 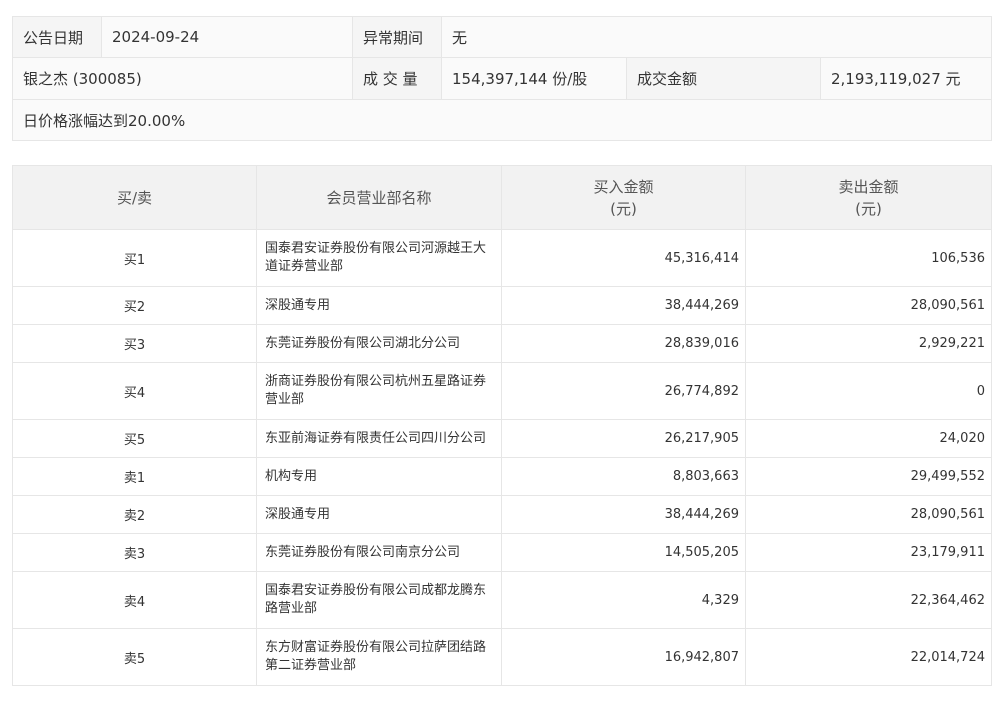 I want to click on table-row: 卖1 机构专用 8,803,663 29,499,552, so click(x=502, y=476).